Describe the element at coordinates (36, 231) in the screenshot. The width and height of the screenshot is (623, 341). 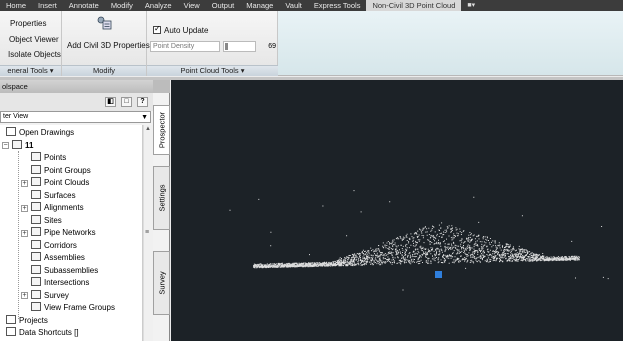
I see `pipes-icon` at that location.